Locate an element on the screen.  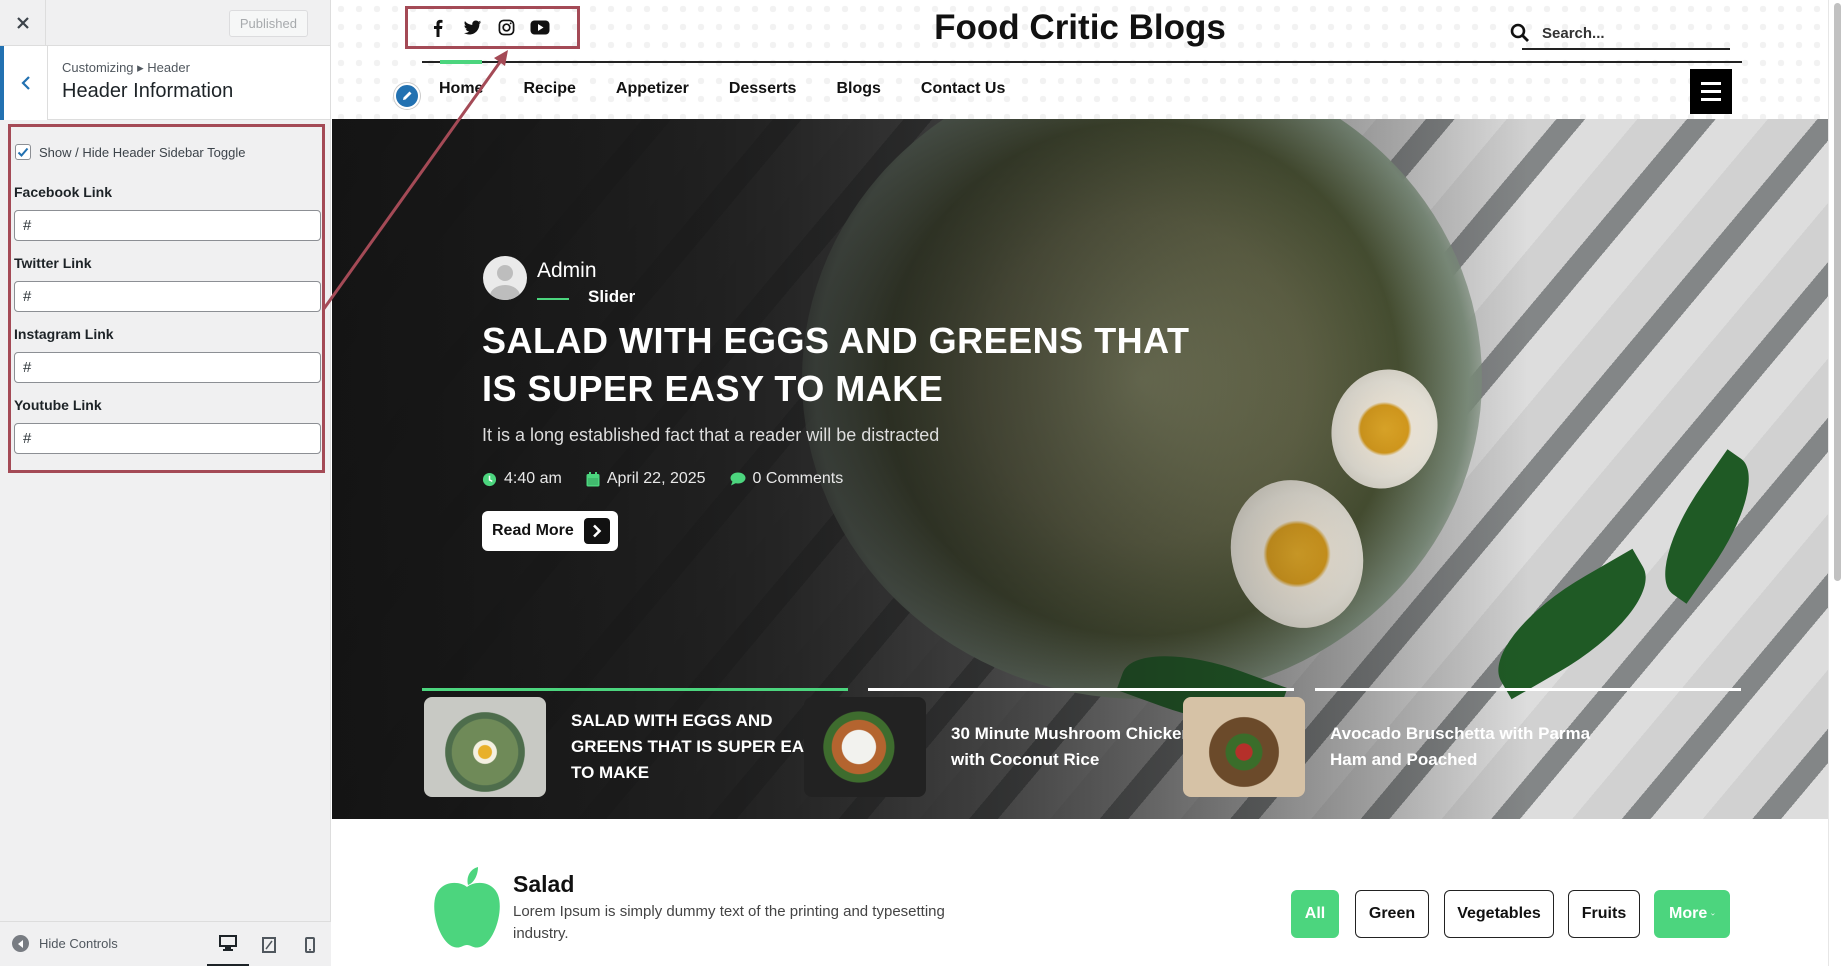
calendar-icon is located at coordinates (593, 478).